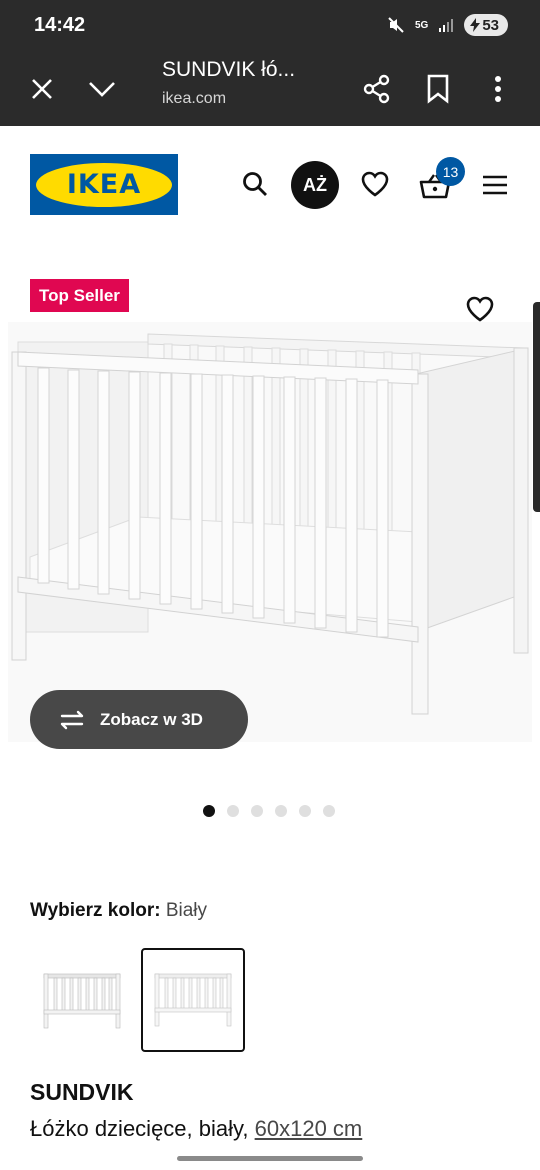 The width and height of the screenshot is (540, 1170). I want to click on color-swatch-selected, so click(193, 1000).